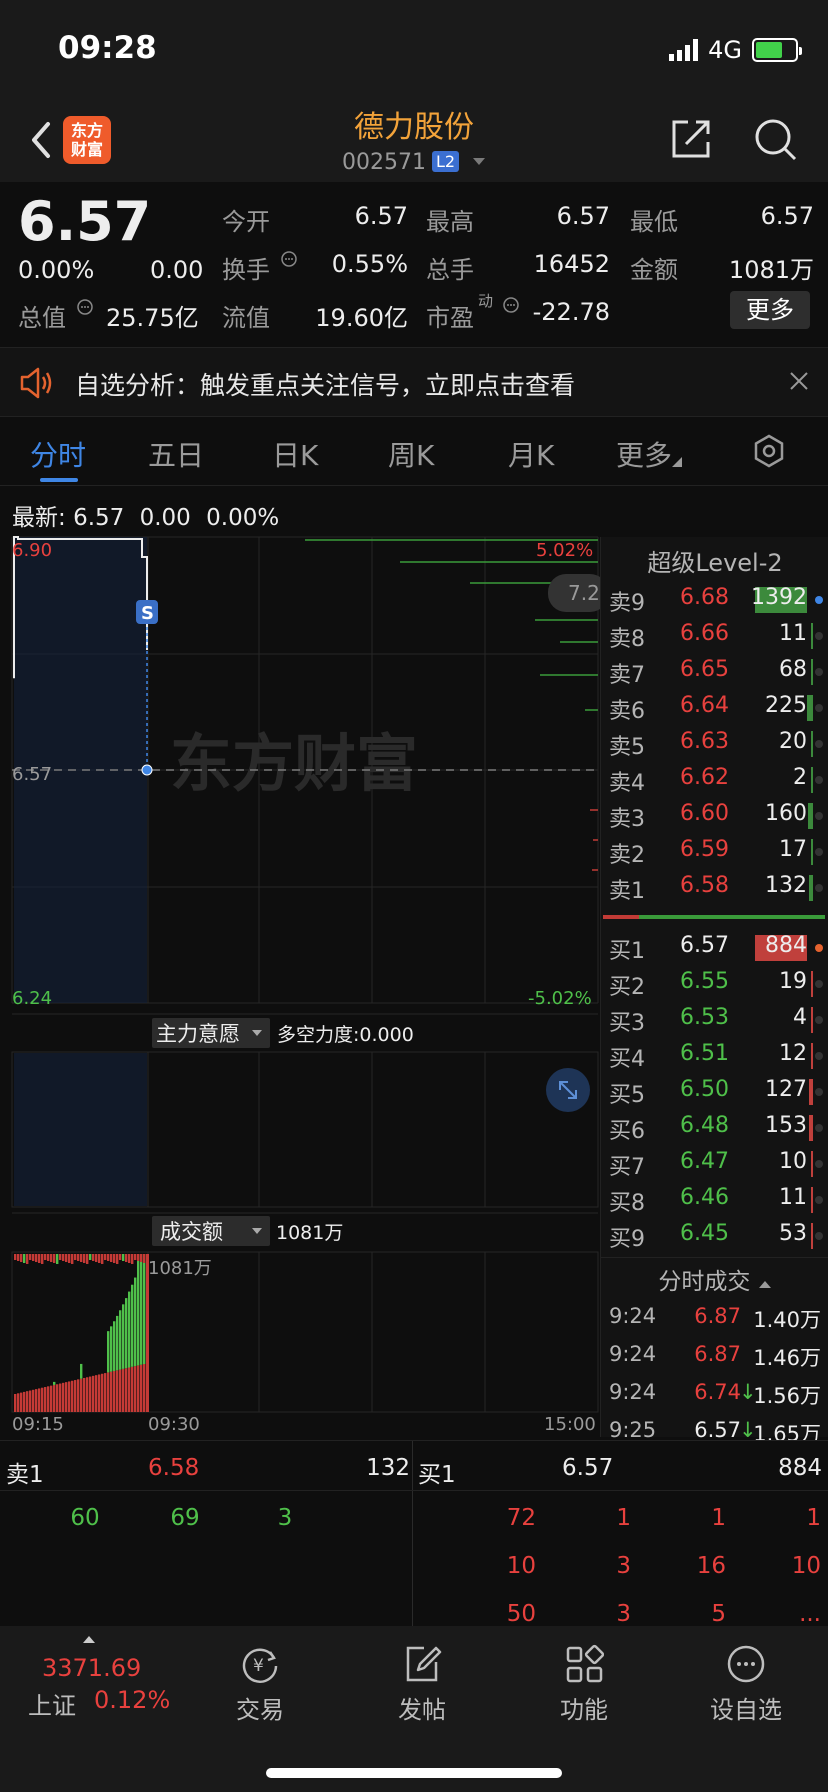 This screenshot has width=828, height=1792. I want to click on bid-row: 买3 6.53 4, so click(714, 1019).